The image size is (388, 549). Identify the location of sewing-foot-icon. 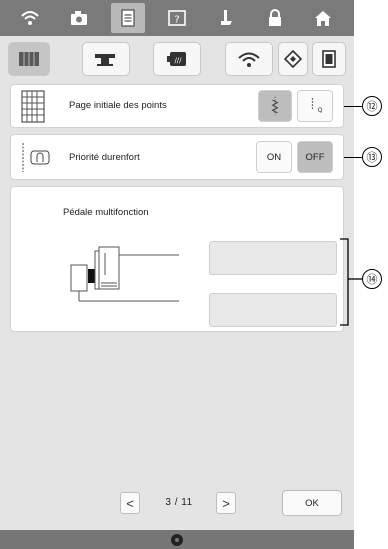
(226, 17).